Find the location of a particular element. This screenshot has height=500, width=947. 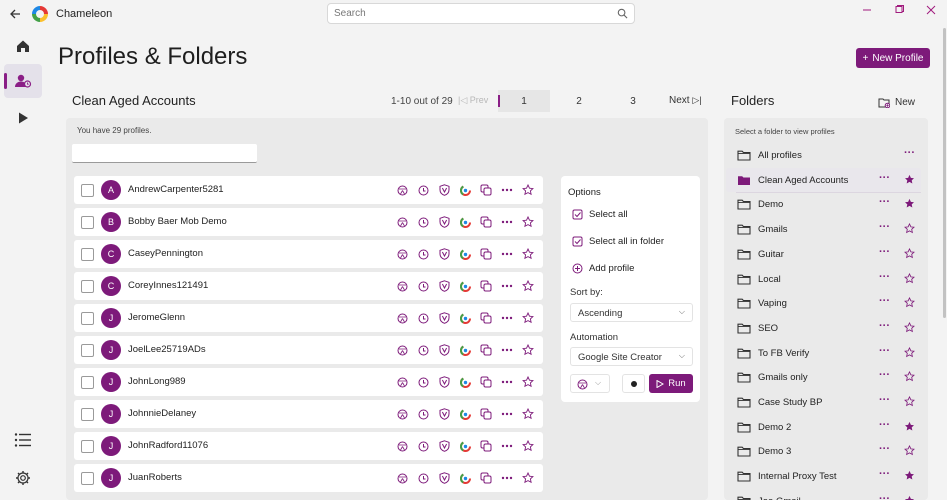

run-button: Run is located at coordinates (671, 383).